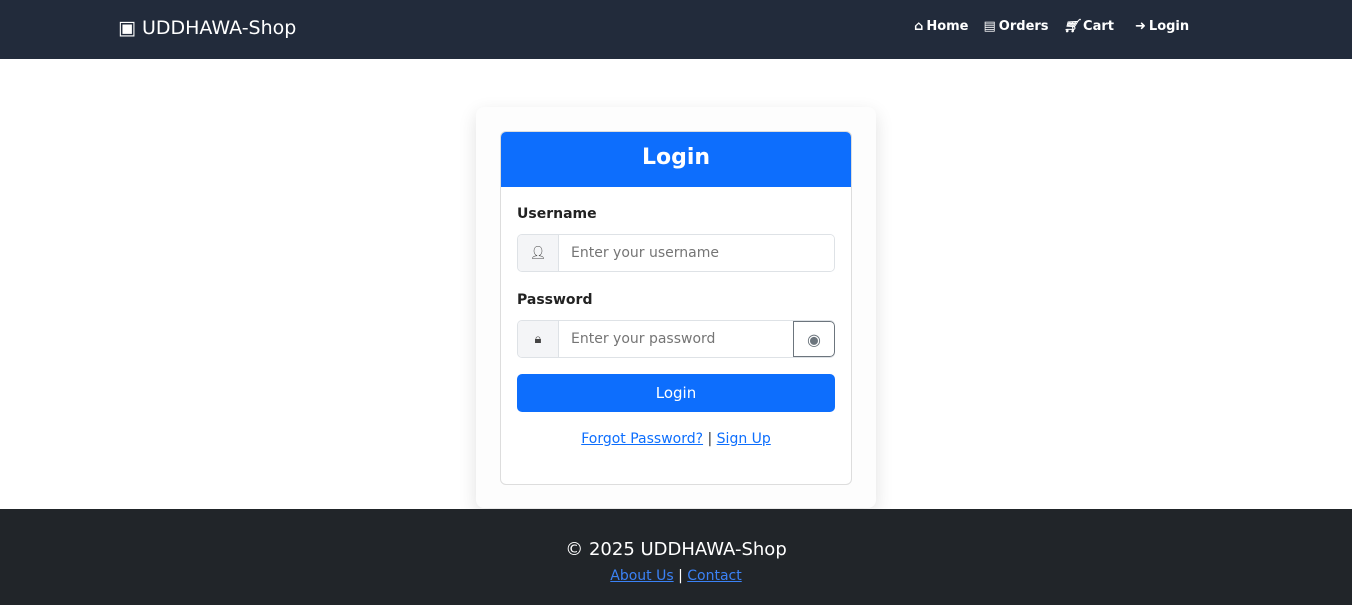 The width and height of the screenshot is (1352, 605). Describe the element at coordinates (538, 253) in the screenshot. I see `user-icon: 👤︎` at that location.